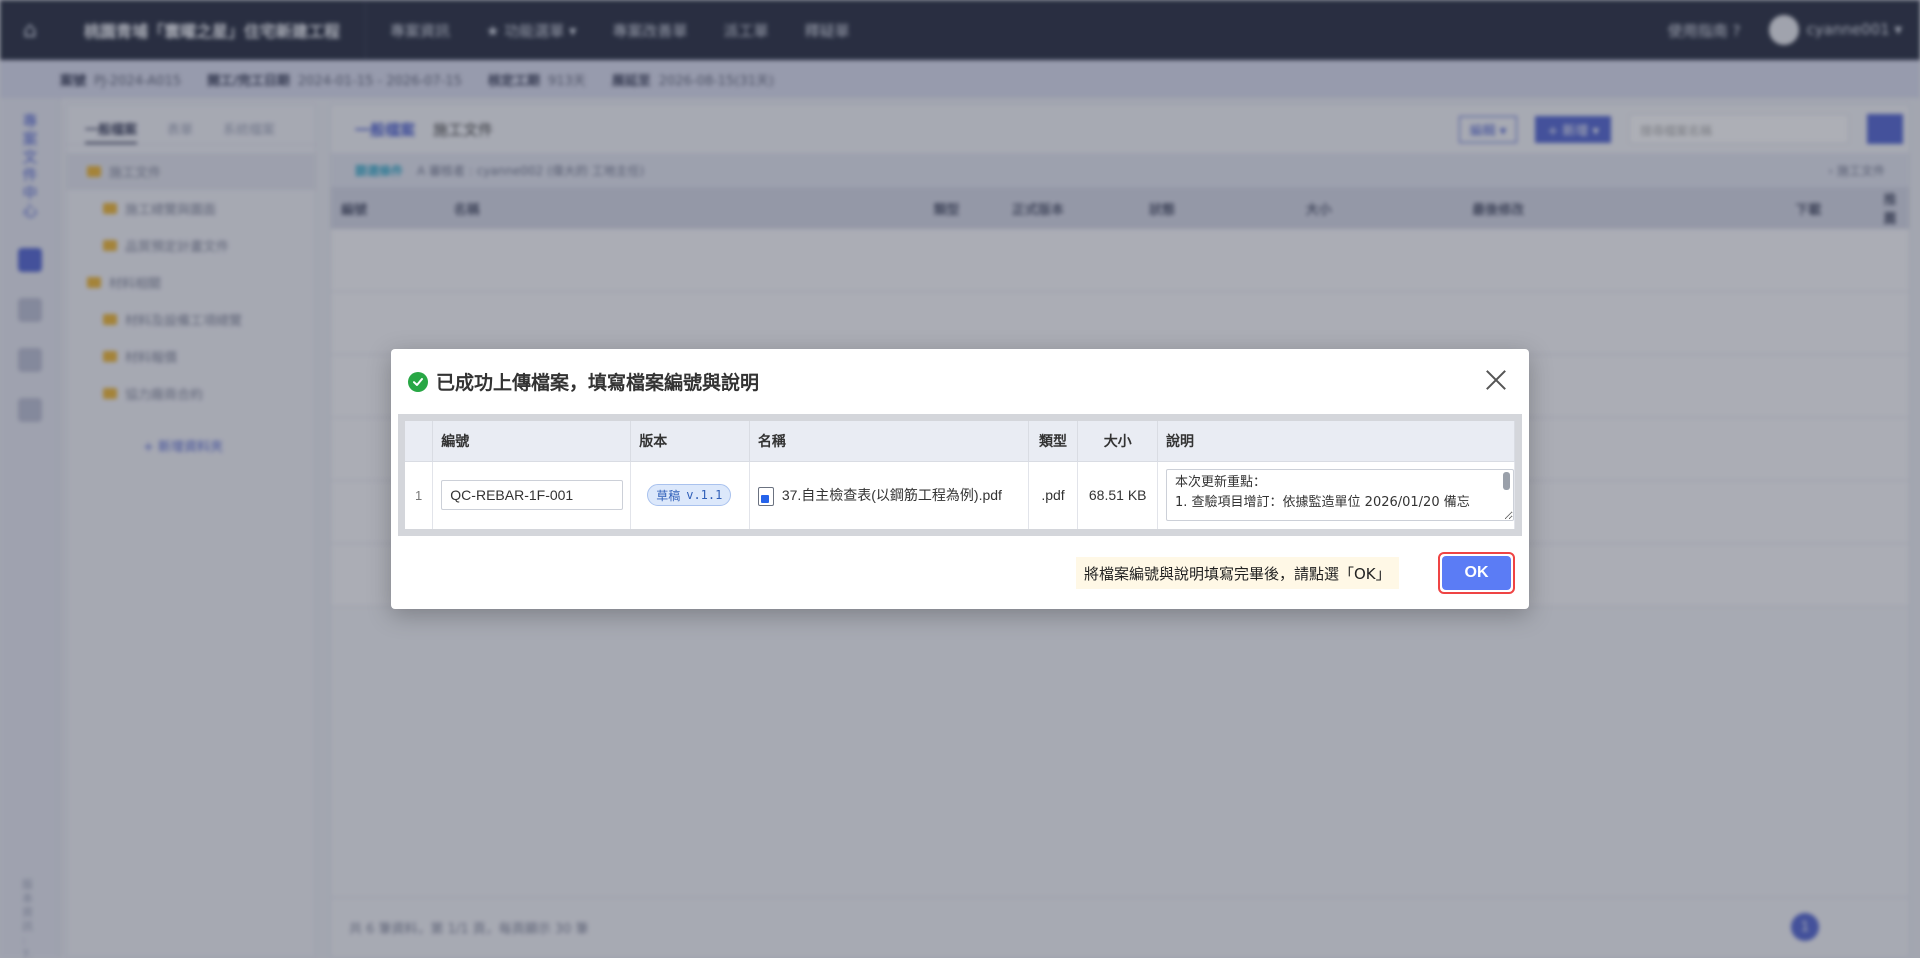 This screenshot has width=1920, height=958. I want to click on column-index, so click(419, 441).